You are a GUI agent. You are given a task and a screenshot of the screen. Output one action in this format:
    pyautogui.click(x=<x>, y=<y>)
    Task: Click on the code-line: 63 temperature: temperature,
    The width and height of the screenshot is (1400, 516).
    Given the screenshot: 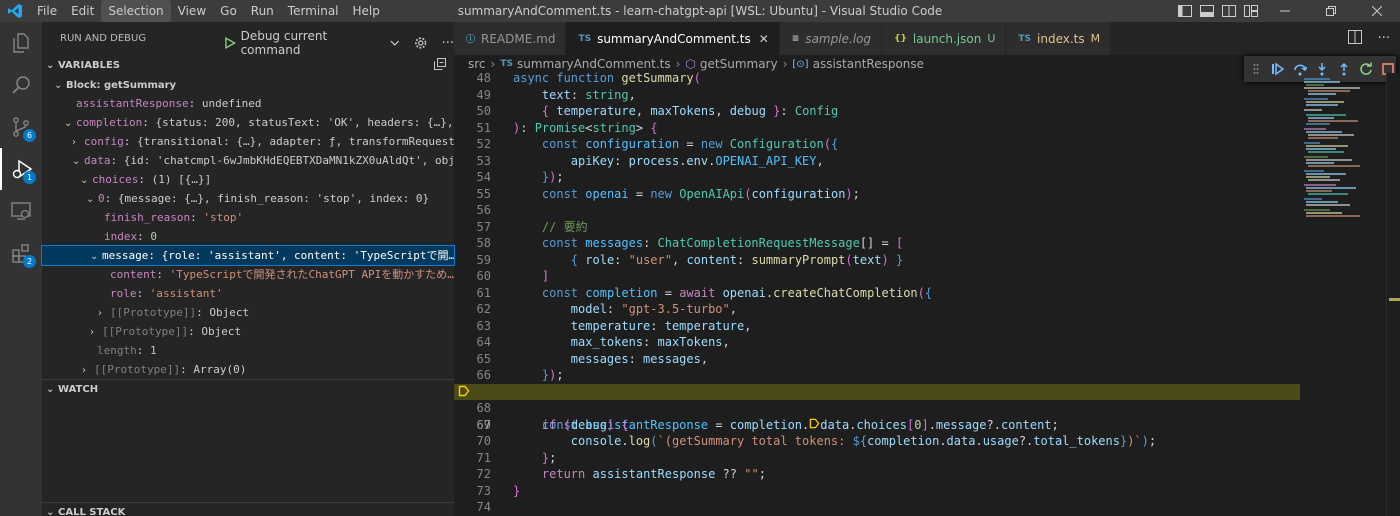 What is the action you would take?
    pyautogui.click(x=877, y=326)
    